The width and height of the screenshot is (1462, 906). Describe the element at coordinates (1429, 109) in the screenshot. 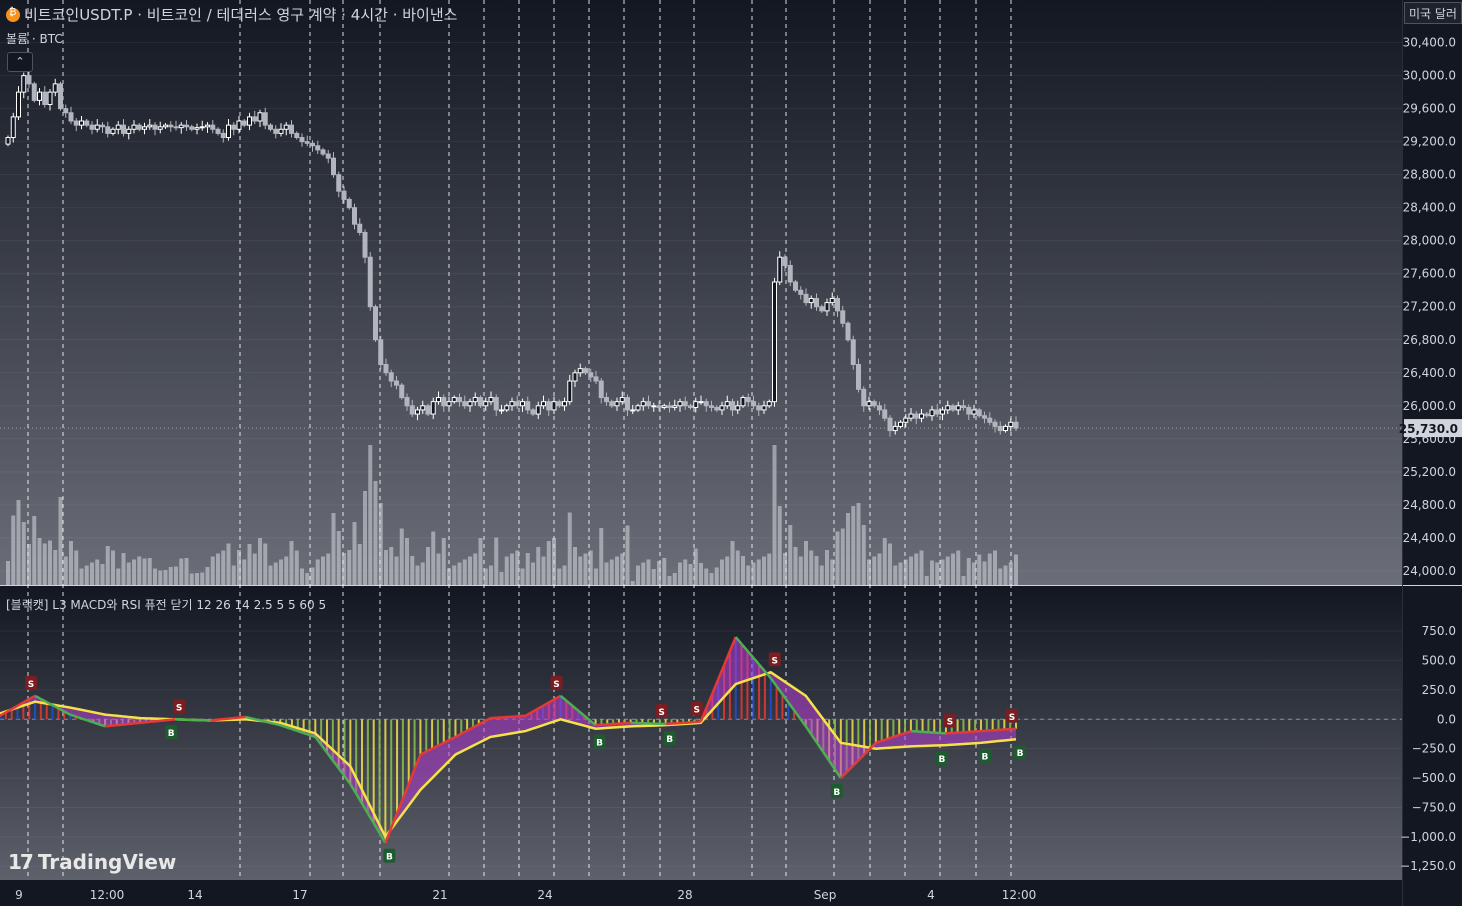

I see `price-tick-label: 29,600.0` at that location.